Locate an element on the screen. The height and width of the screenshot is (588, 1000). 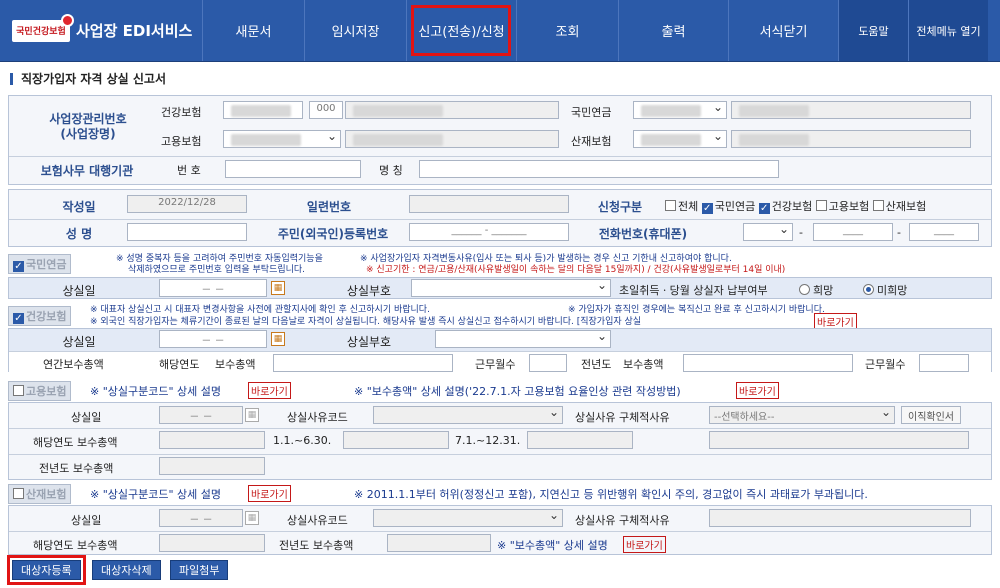
pension-section: 상실일 － － ▦ 상실부호 초일취득ㆍ당월 상실자 납부여부 희망 미희망 is located at coordinates (500, 288).